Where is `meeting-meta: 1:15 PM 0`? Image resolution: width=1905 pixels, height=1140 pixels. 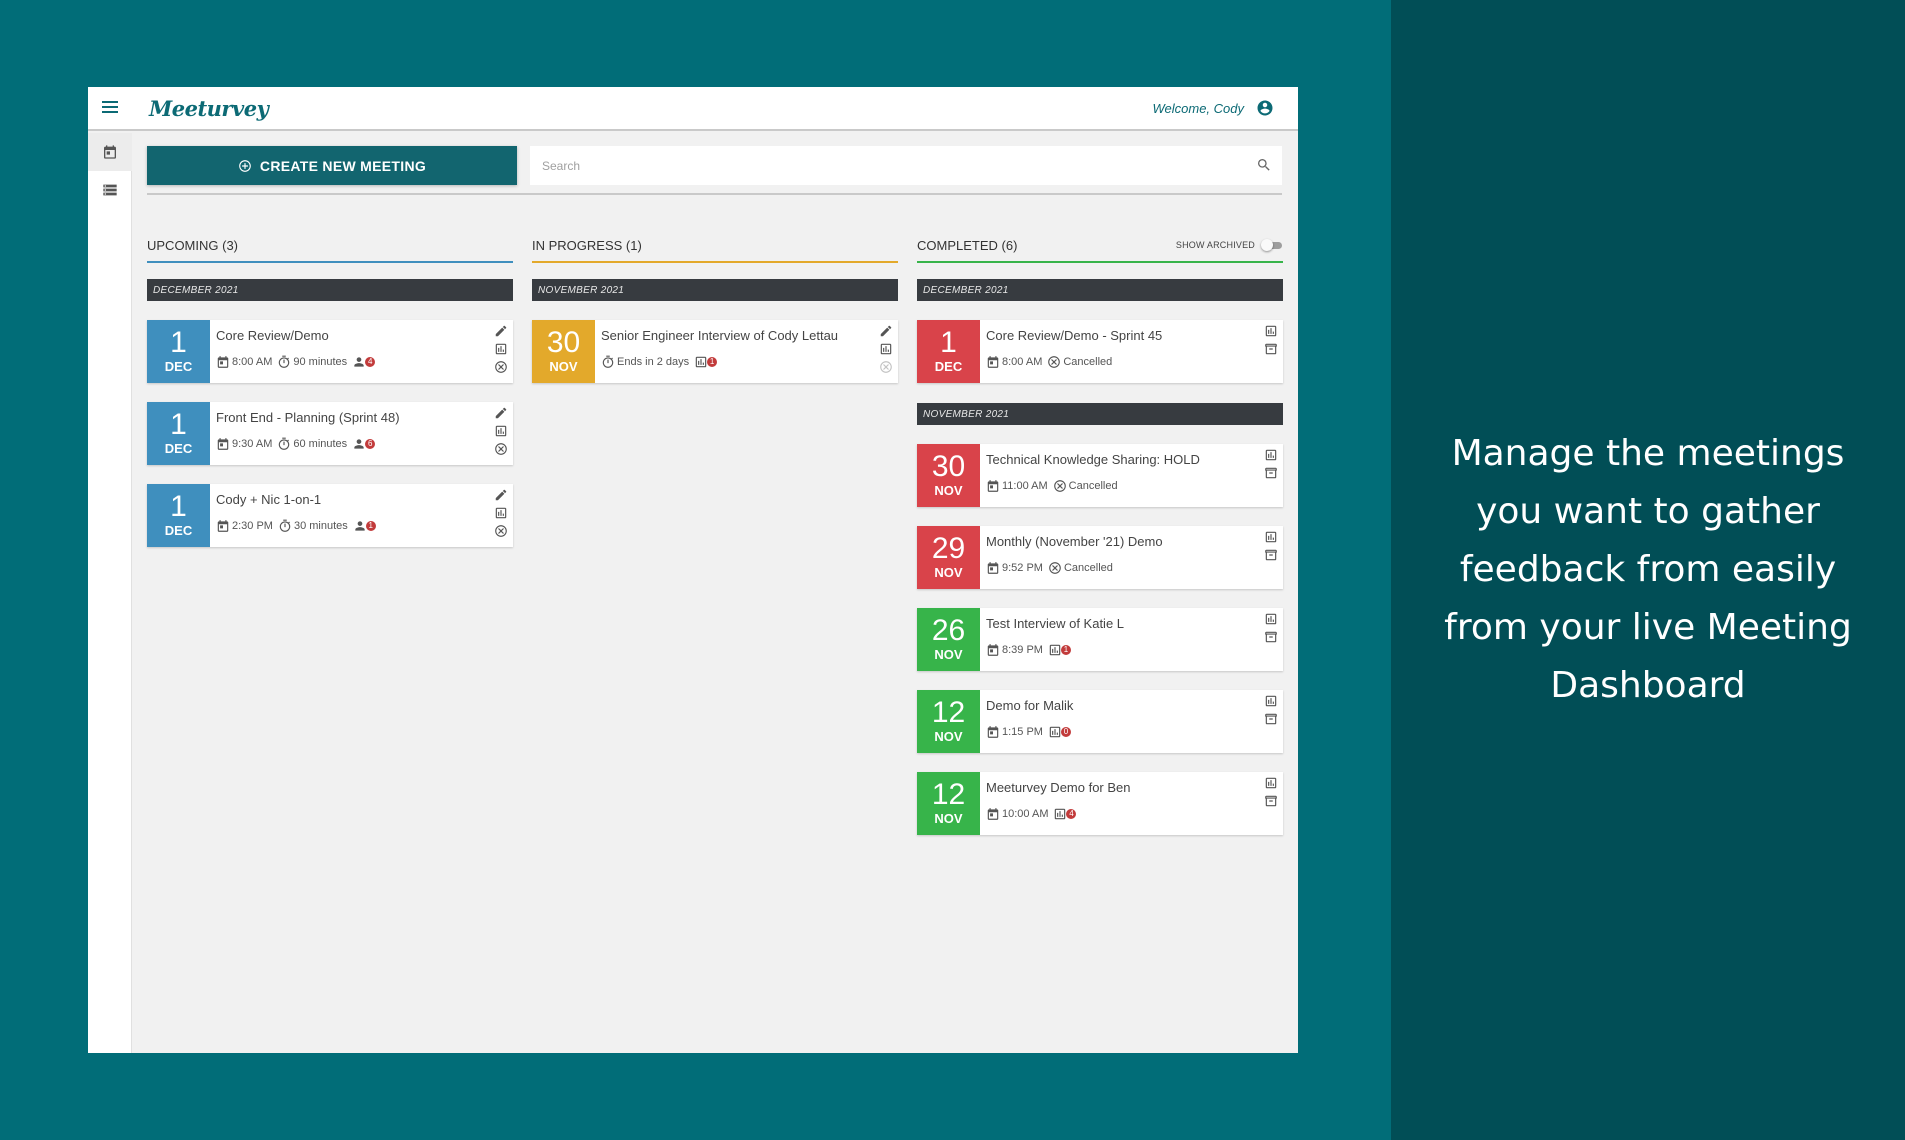 meeting-meta: 1:15 PM 0 is located at coordinates (1028, 732).